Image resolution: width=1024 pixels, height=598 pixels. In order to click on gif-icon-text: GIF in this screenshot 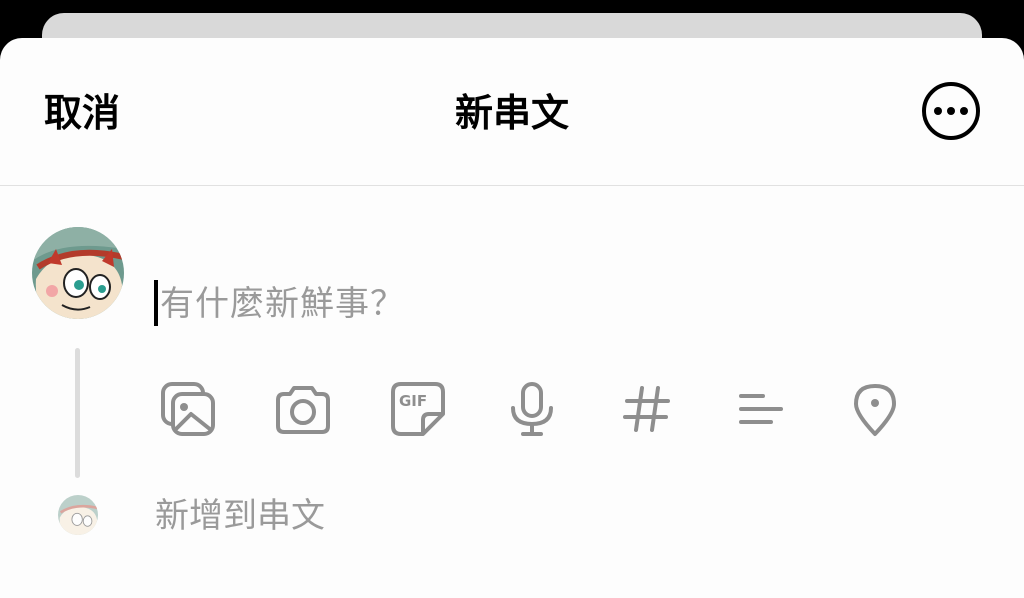, I will do `click(413, 401)`.